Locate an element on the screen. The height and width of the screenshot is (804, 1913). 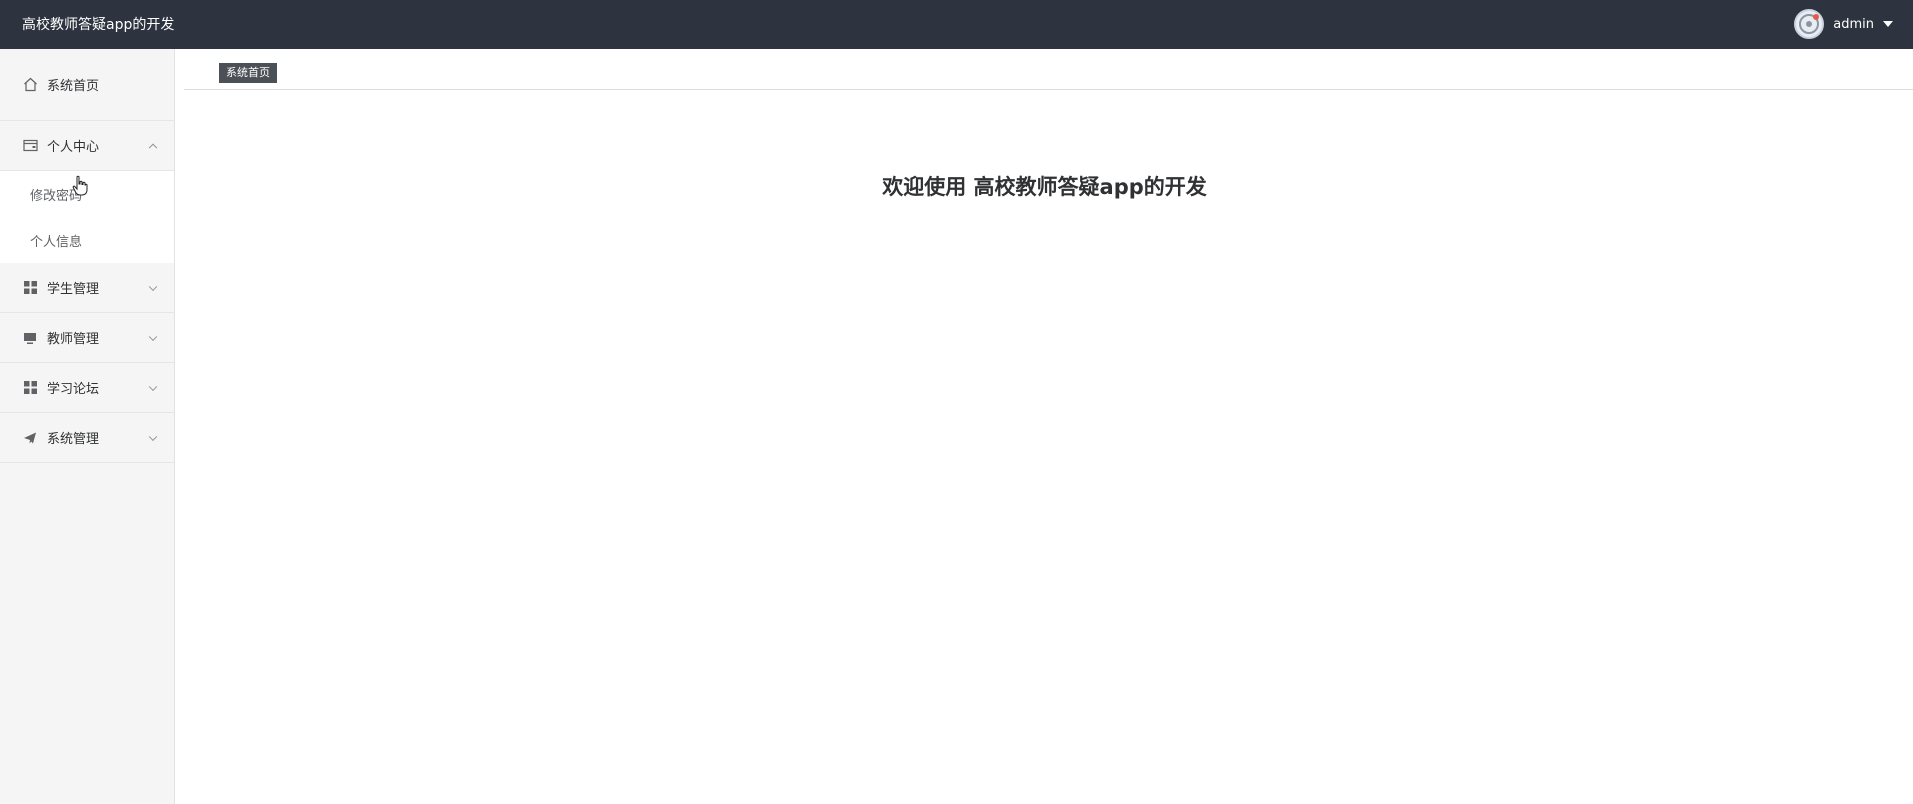
app-title: 高校教师答疑app的开发 is located at coordinates (98, 25).